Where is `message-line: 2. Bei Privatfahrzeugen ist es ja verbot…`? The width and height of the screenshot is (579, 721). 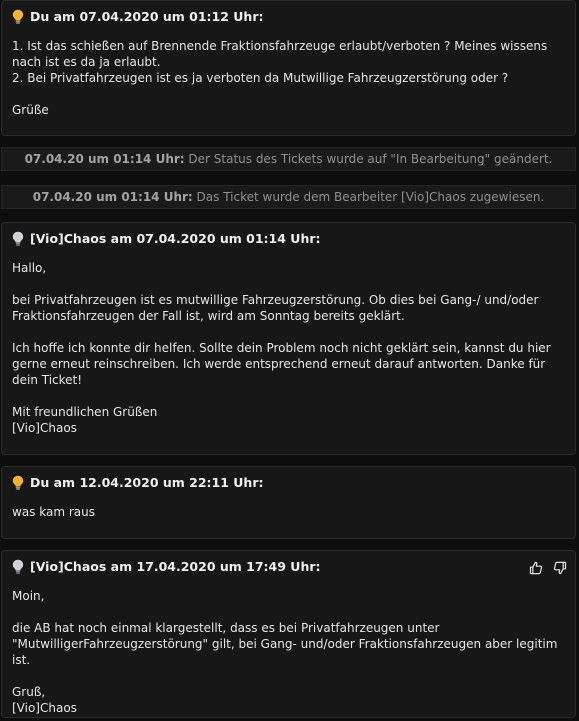
message-line: 2. Bei Privatfahrzeugen ist es ja verbot… is located at coordinates (260, 78).